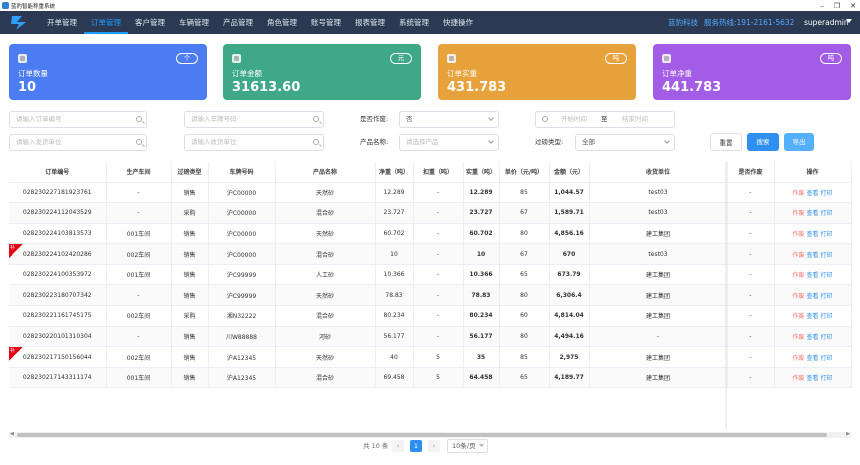  Describe the element at coordinates (398, 446) in the screenshot. I see `prev-page-button: ‹` at that location.